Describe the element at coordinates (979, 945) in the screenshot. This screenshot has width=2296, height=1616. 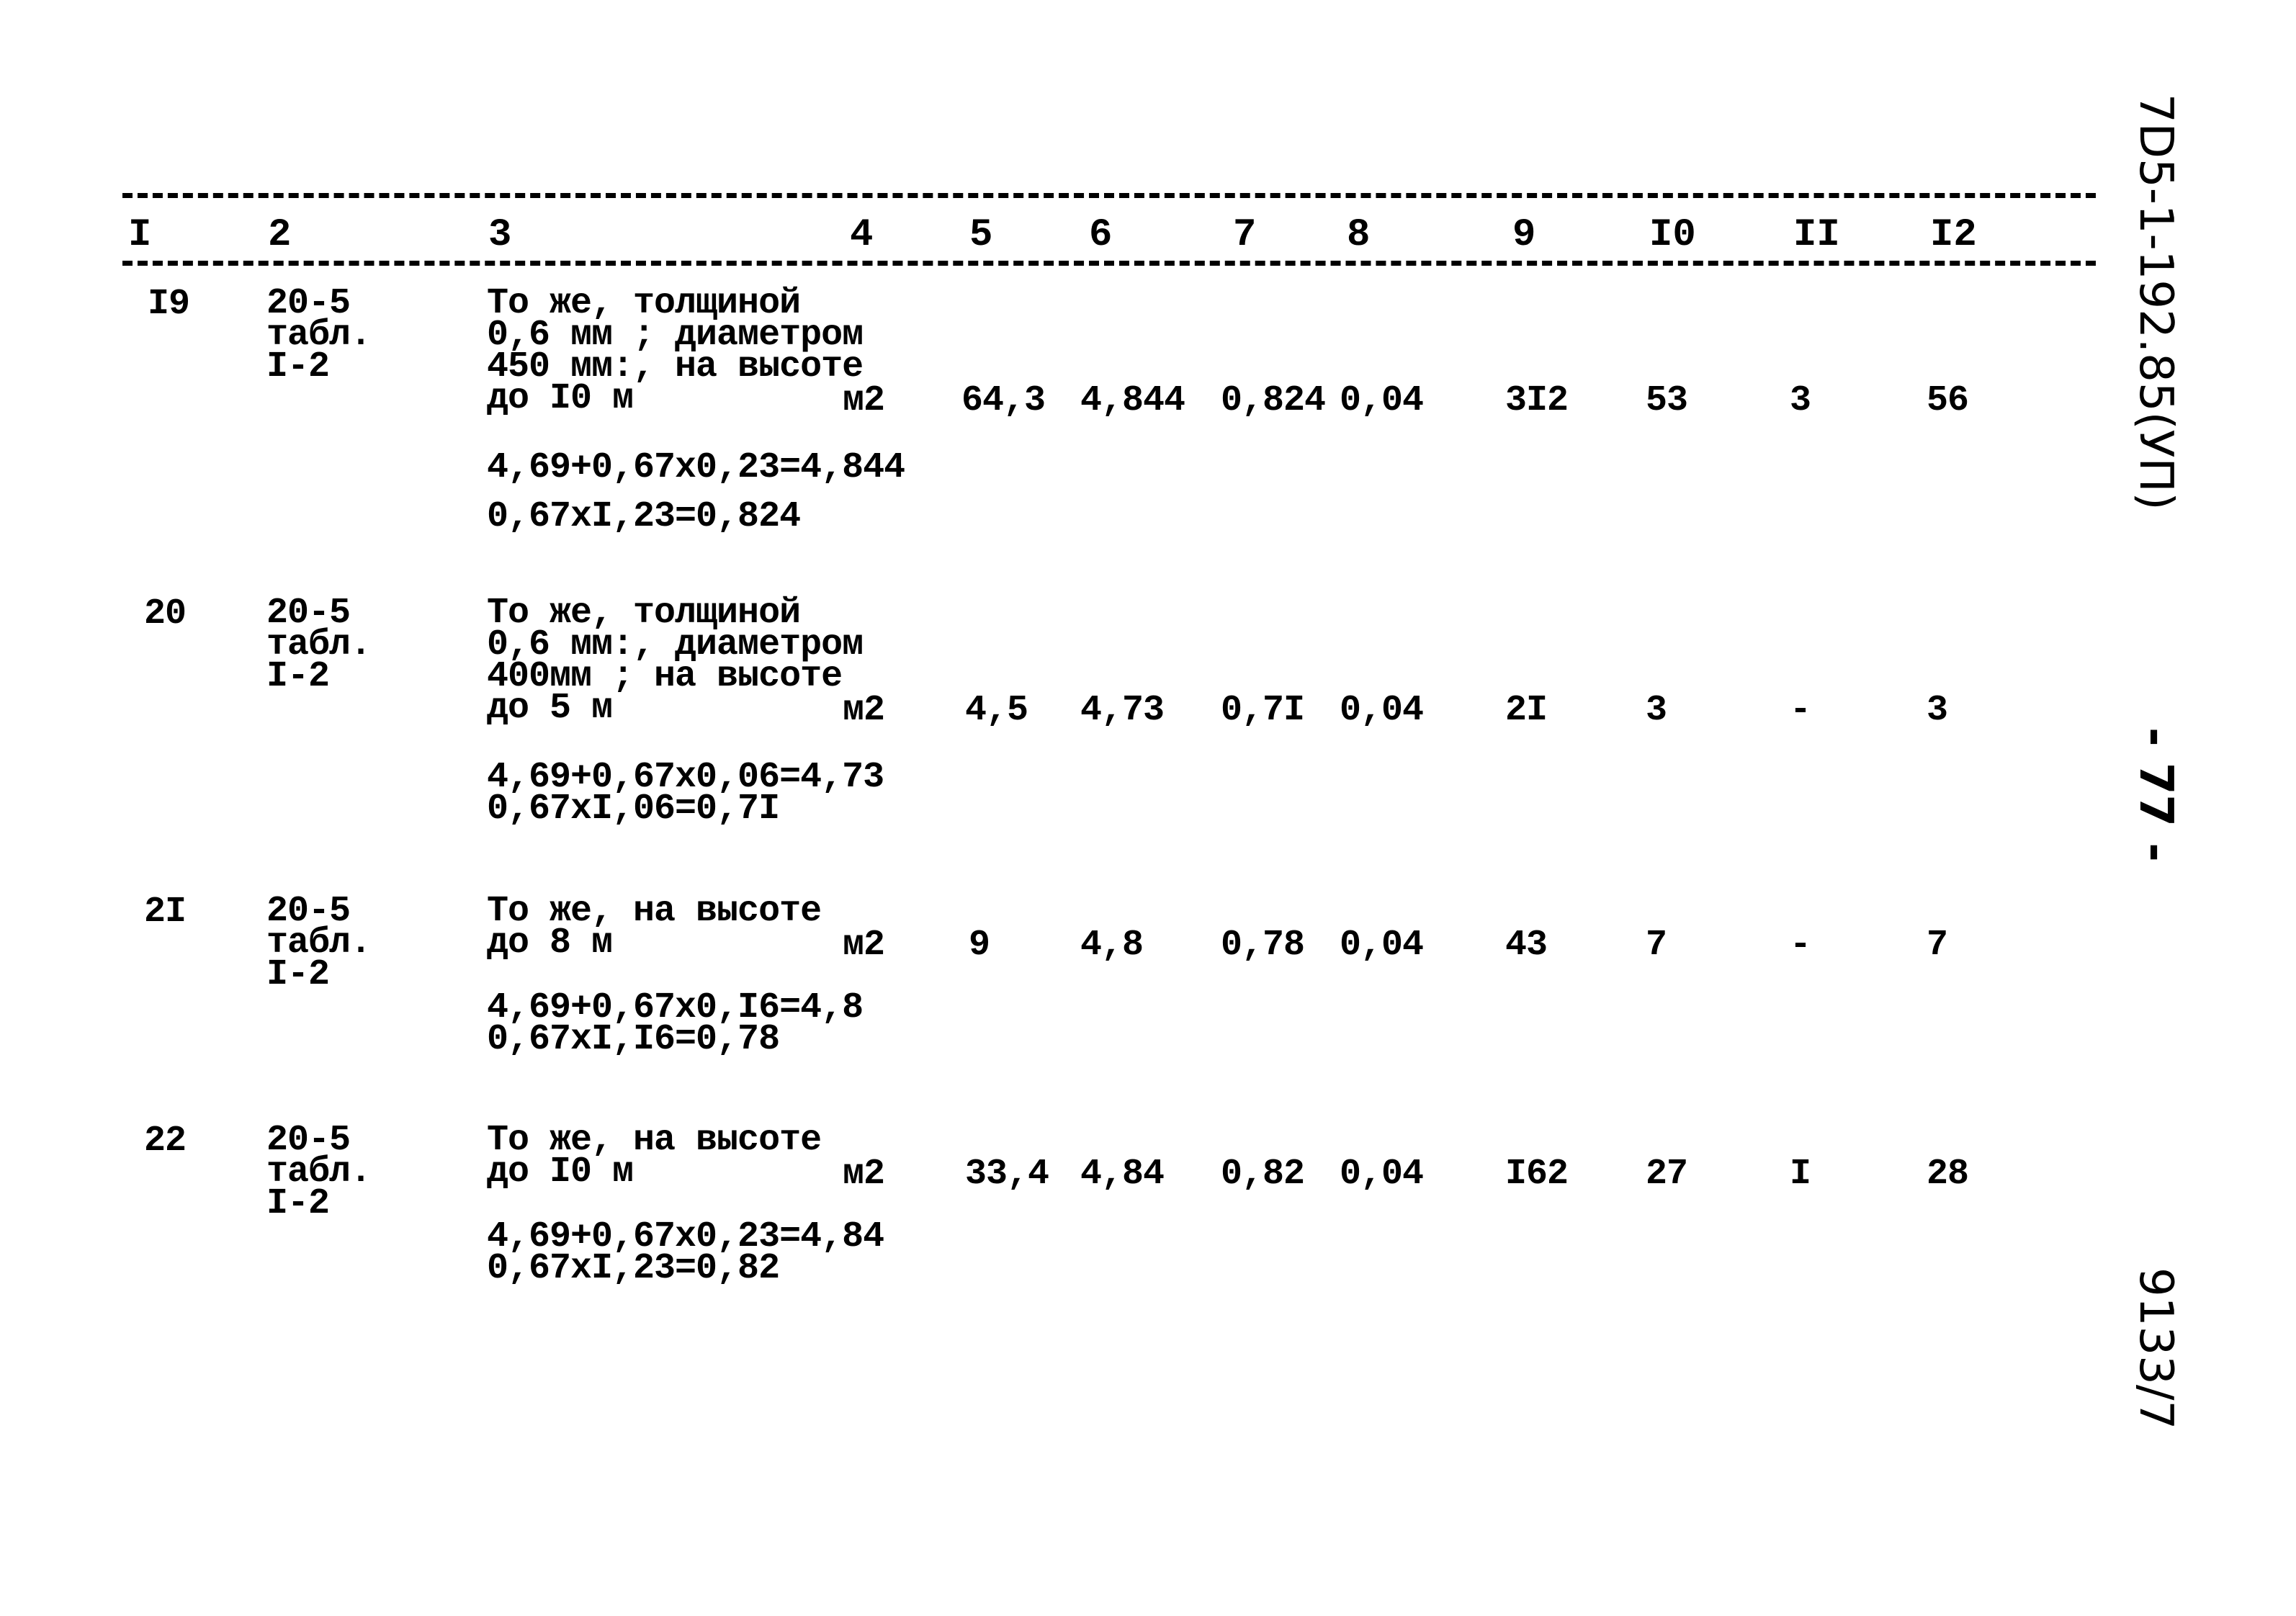
I see `row-col5: 9` at that location.